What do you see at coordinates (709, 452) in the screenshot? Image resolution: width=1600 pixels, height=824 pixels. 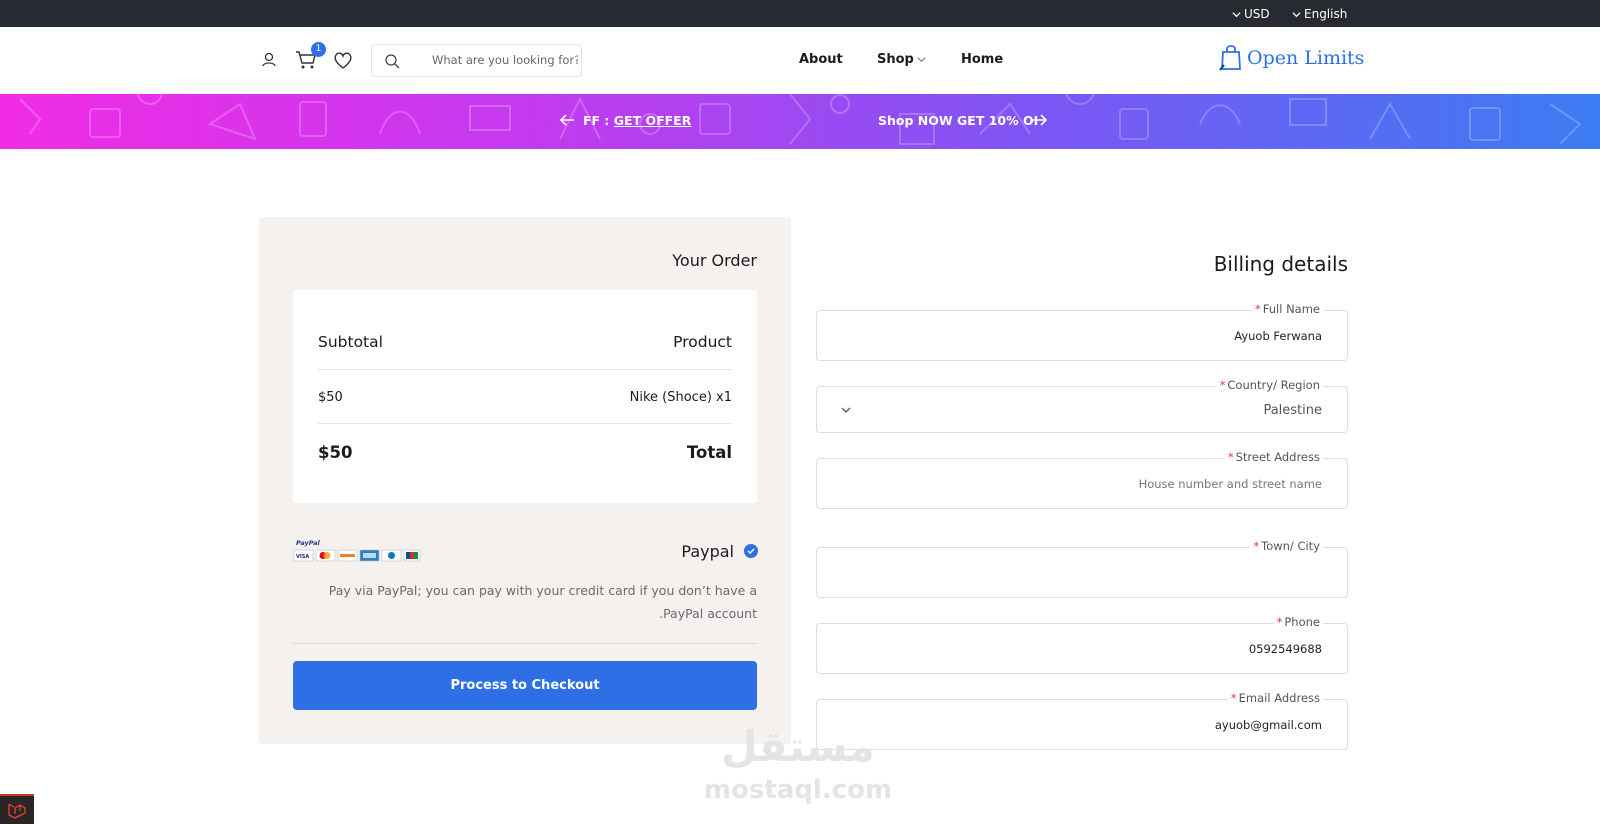 I see `total-label: Total` at bounding box center [709, 452].